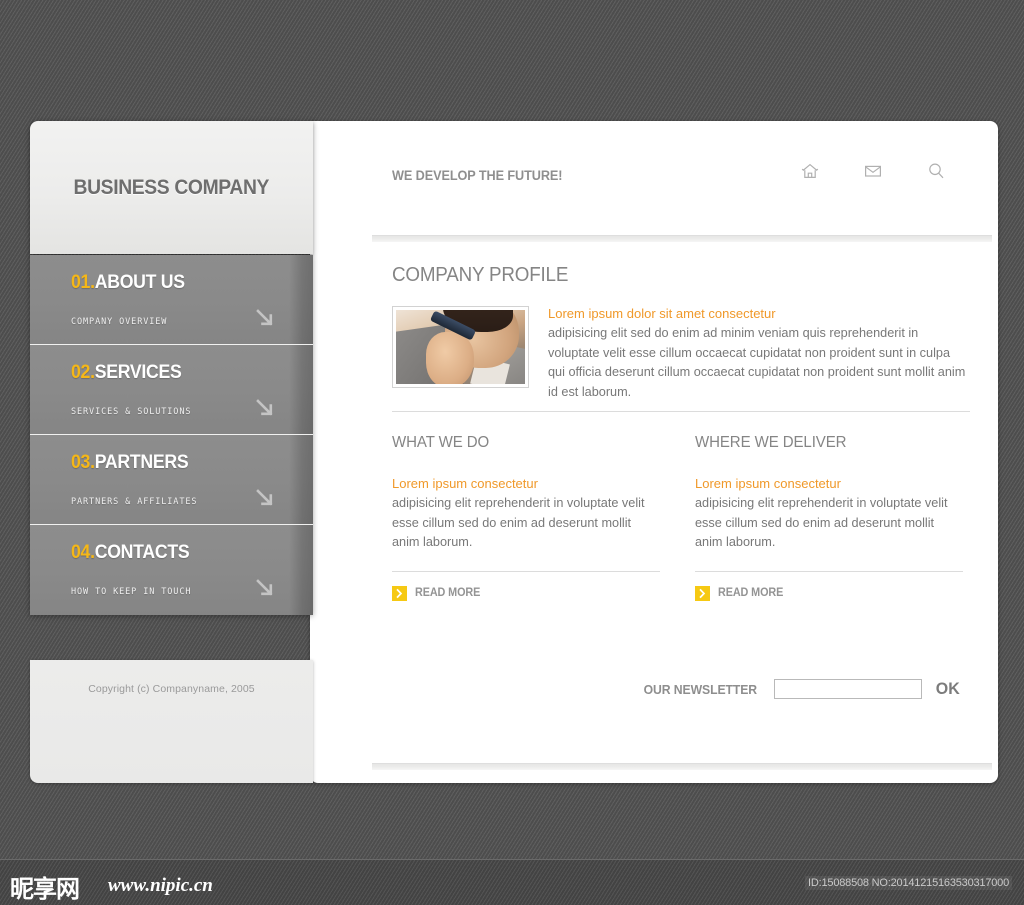  I want to click on profile-photo, so click(460, 347).